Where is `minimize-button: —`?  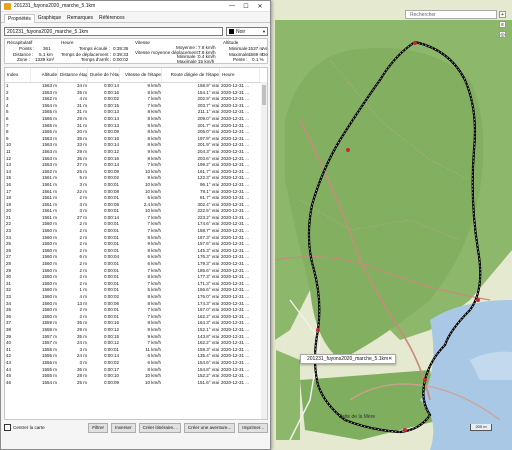
minimize-button: — is located at coordinates (232, 6).